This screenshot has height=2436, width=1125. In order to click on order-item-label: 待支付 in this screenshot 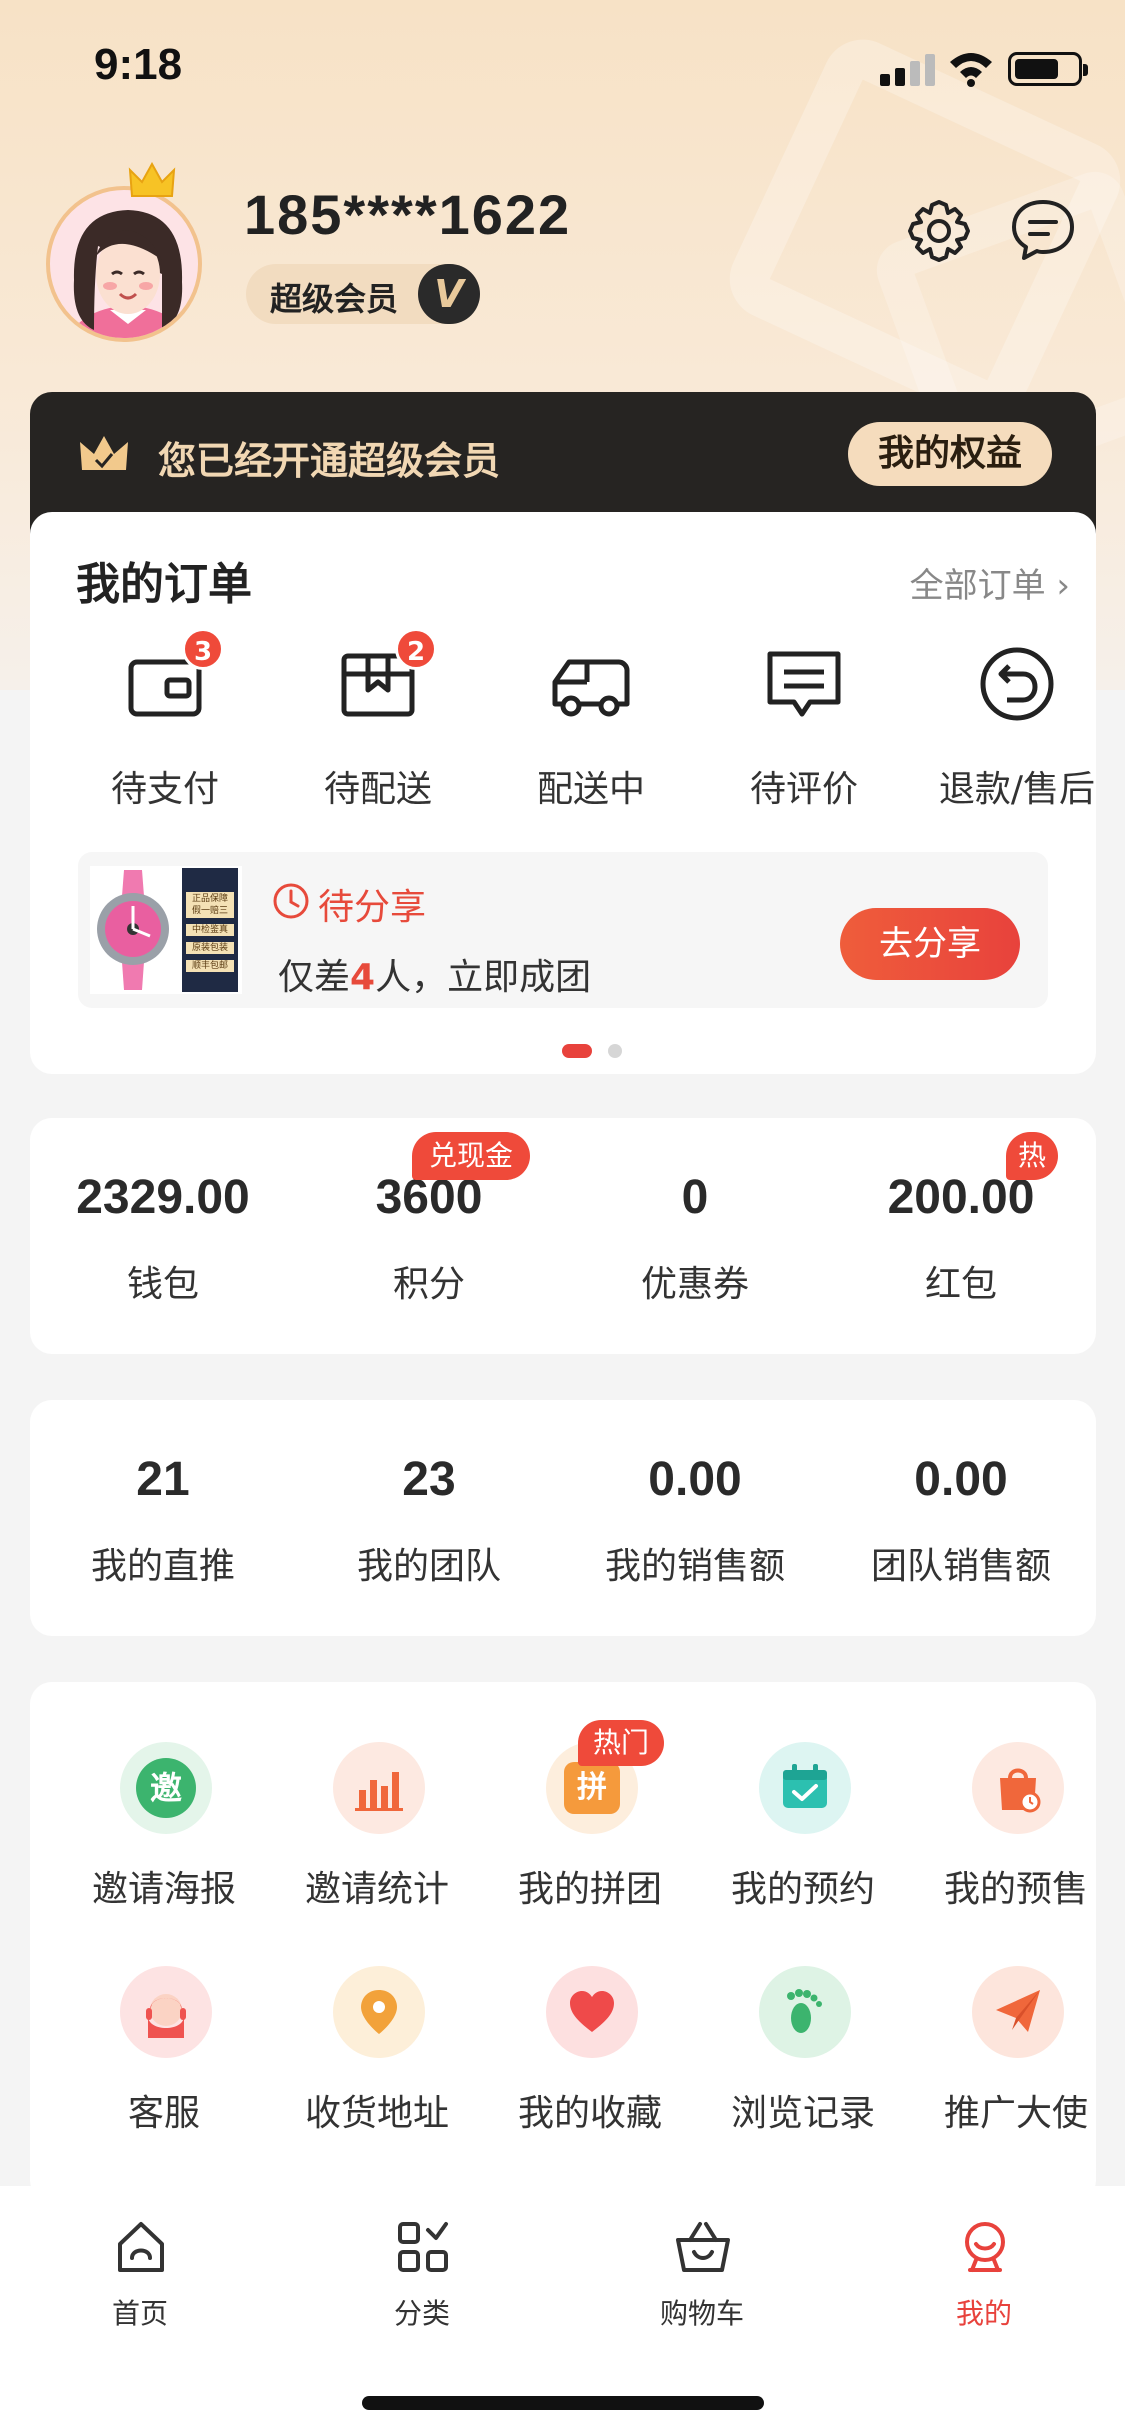, I will do `click(164, 789)`.